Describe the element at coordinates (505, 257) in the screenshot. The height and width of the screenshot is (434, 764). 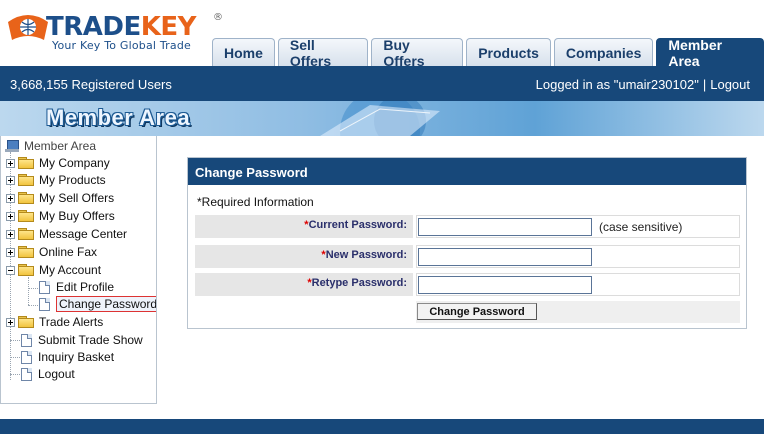
I see `new-password-input` at that location.